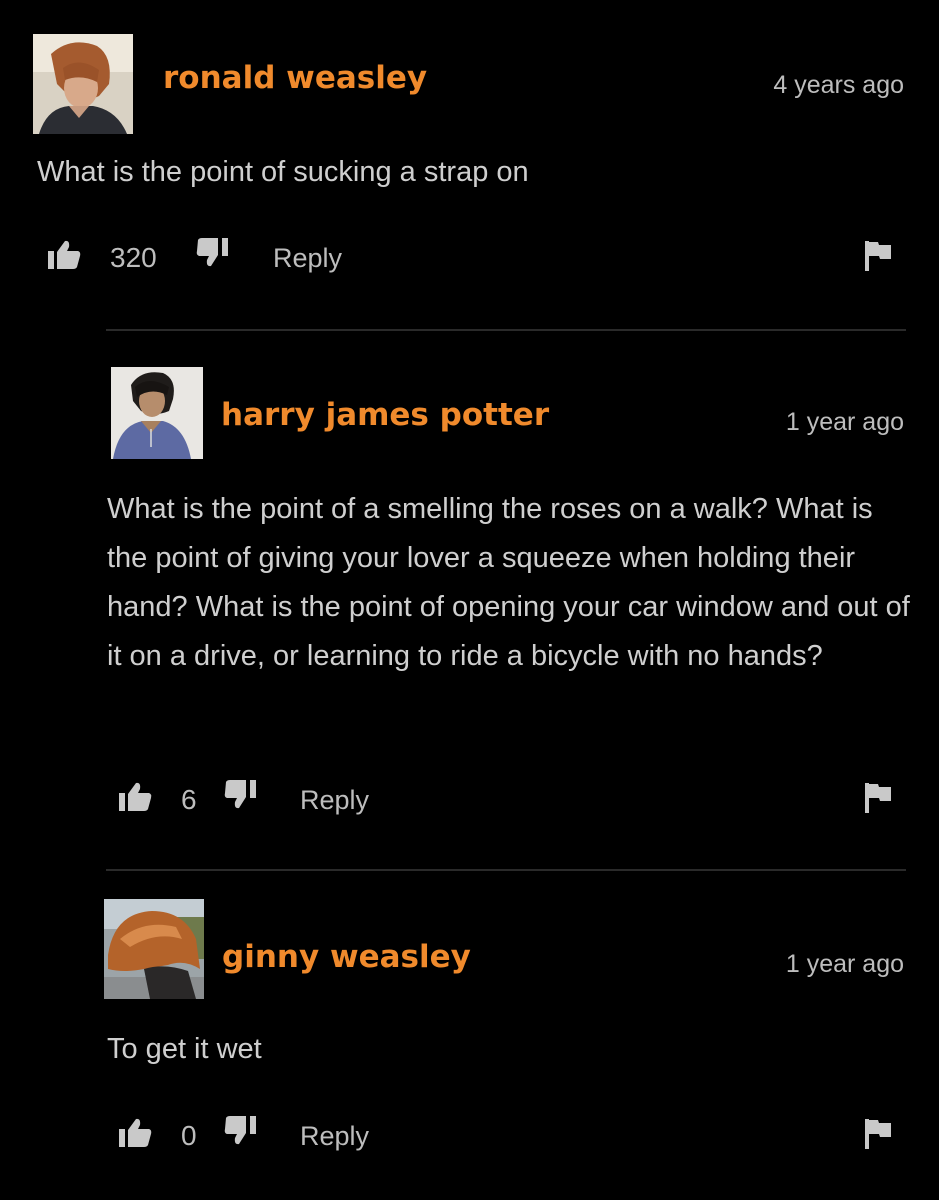 The width and height of the screenshot is (939, 1200). What do you see at coordinates (469, 256) in the screenshot?
I see `action-row: 320 Reply` at bounding box center [469, 256].